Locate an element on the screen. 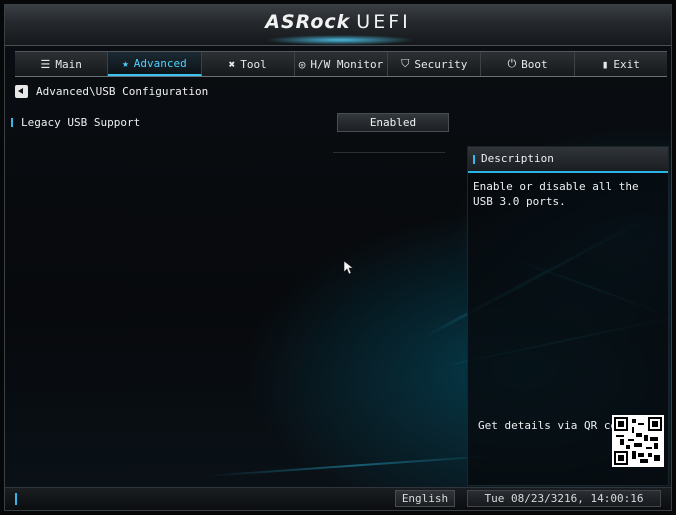 The width and height of the screenshot is (676, 515). mouse-cursor-icon is located at coordinates (348, 269).